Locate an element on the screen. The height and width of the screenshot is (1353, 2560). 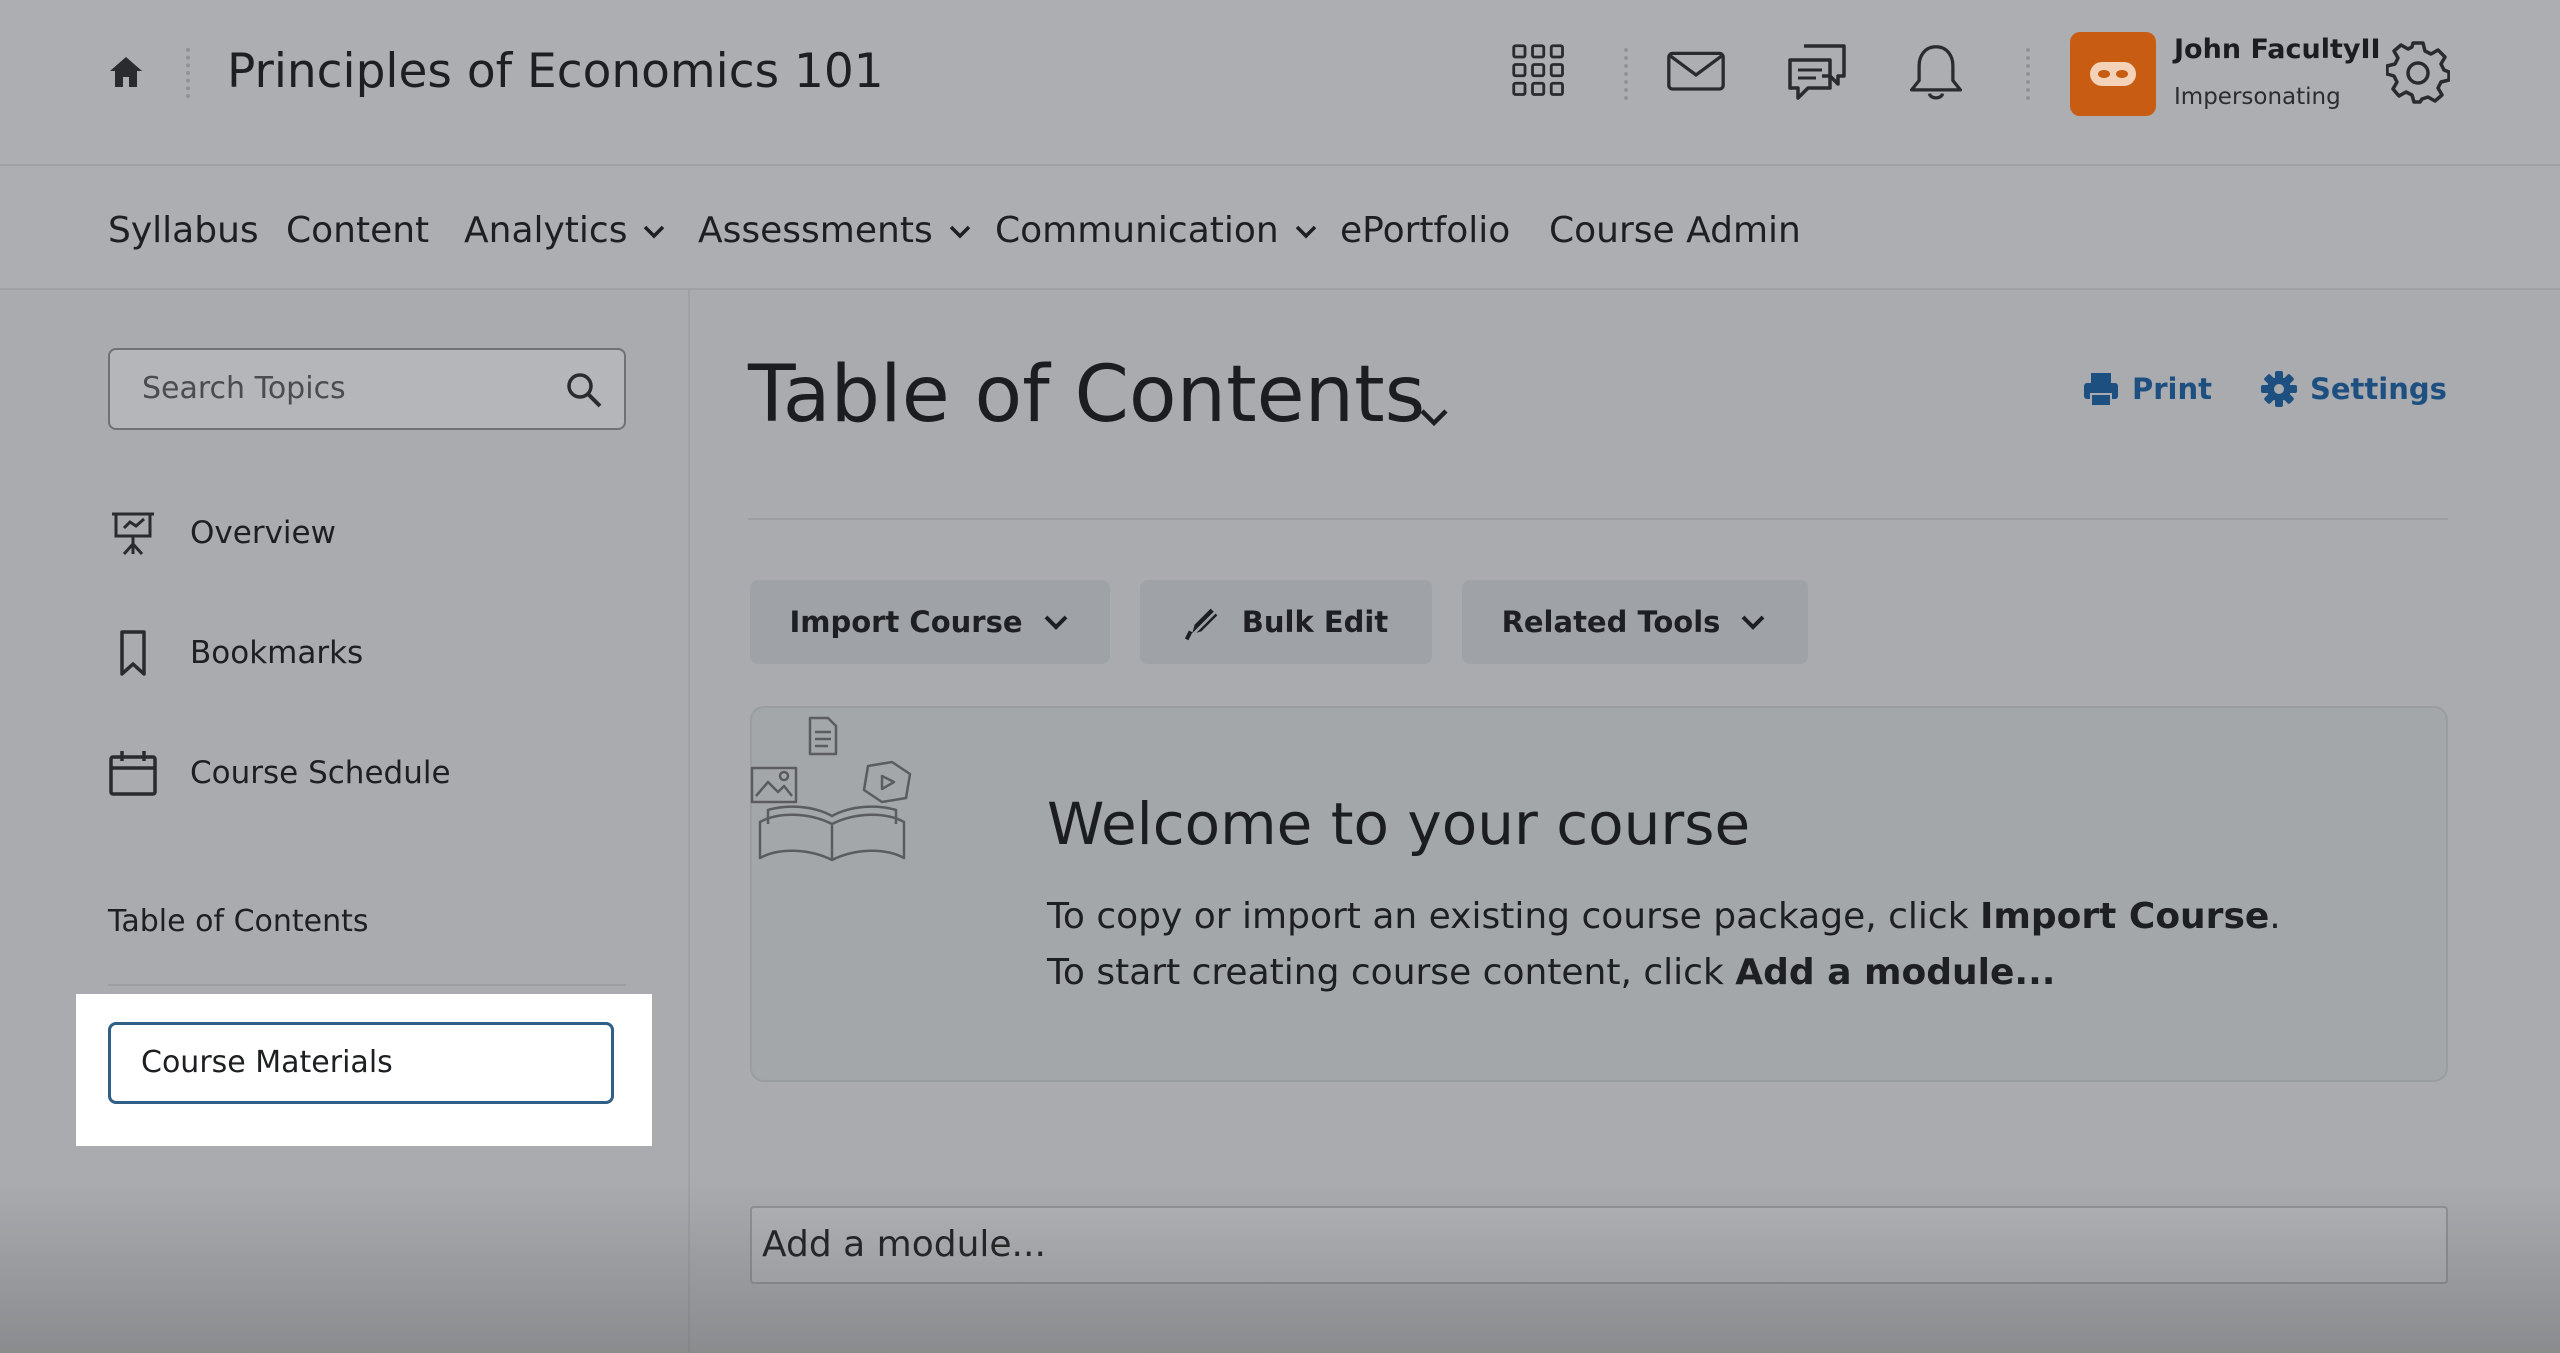
button-label: Import Course is located at coordinates (905, 622).